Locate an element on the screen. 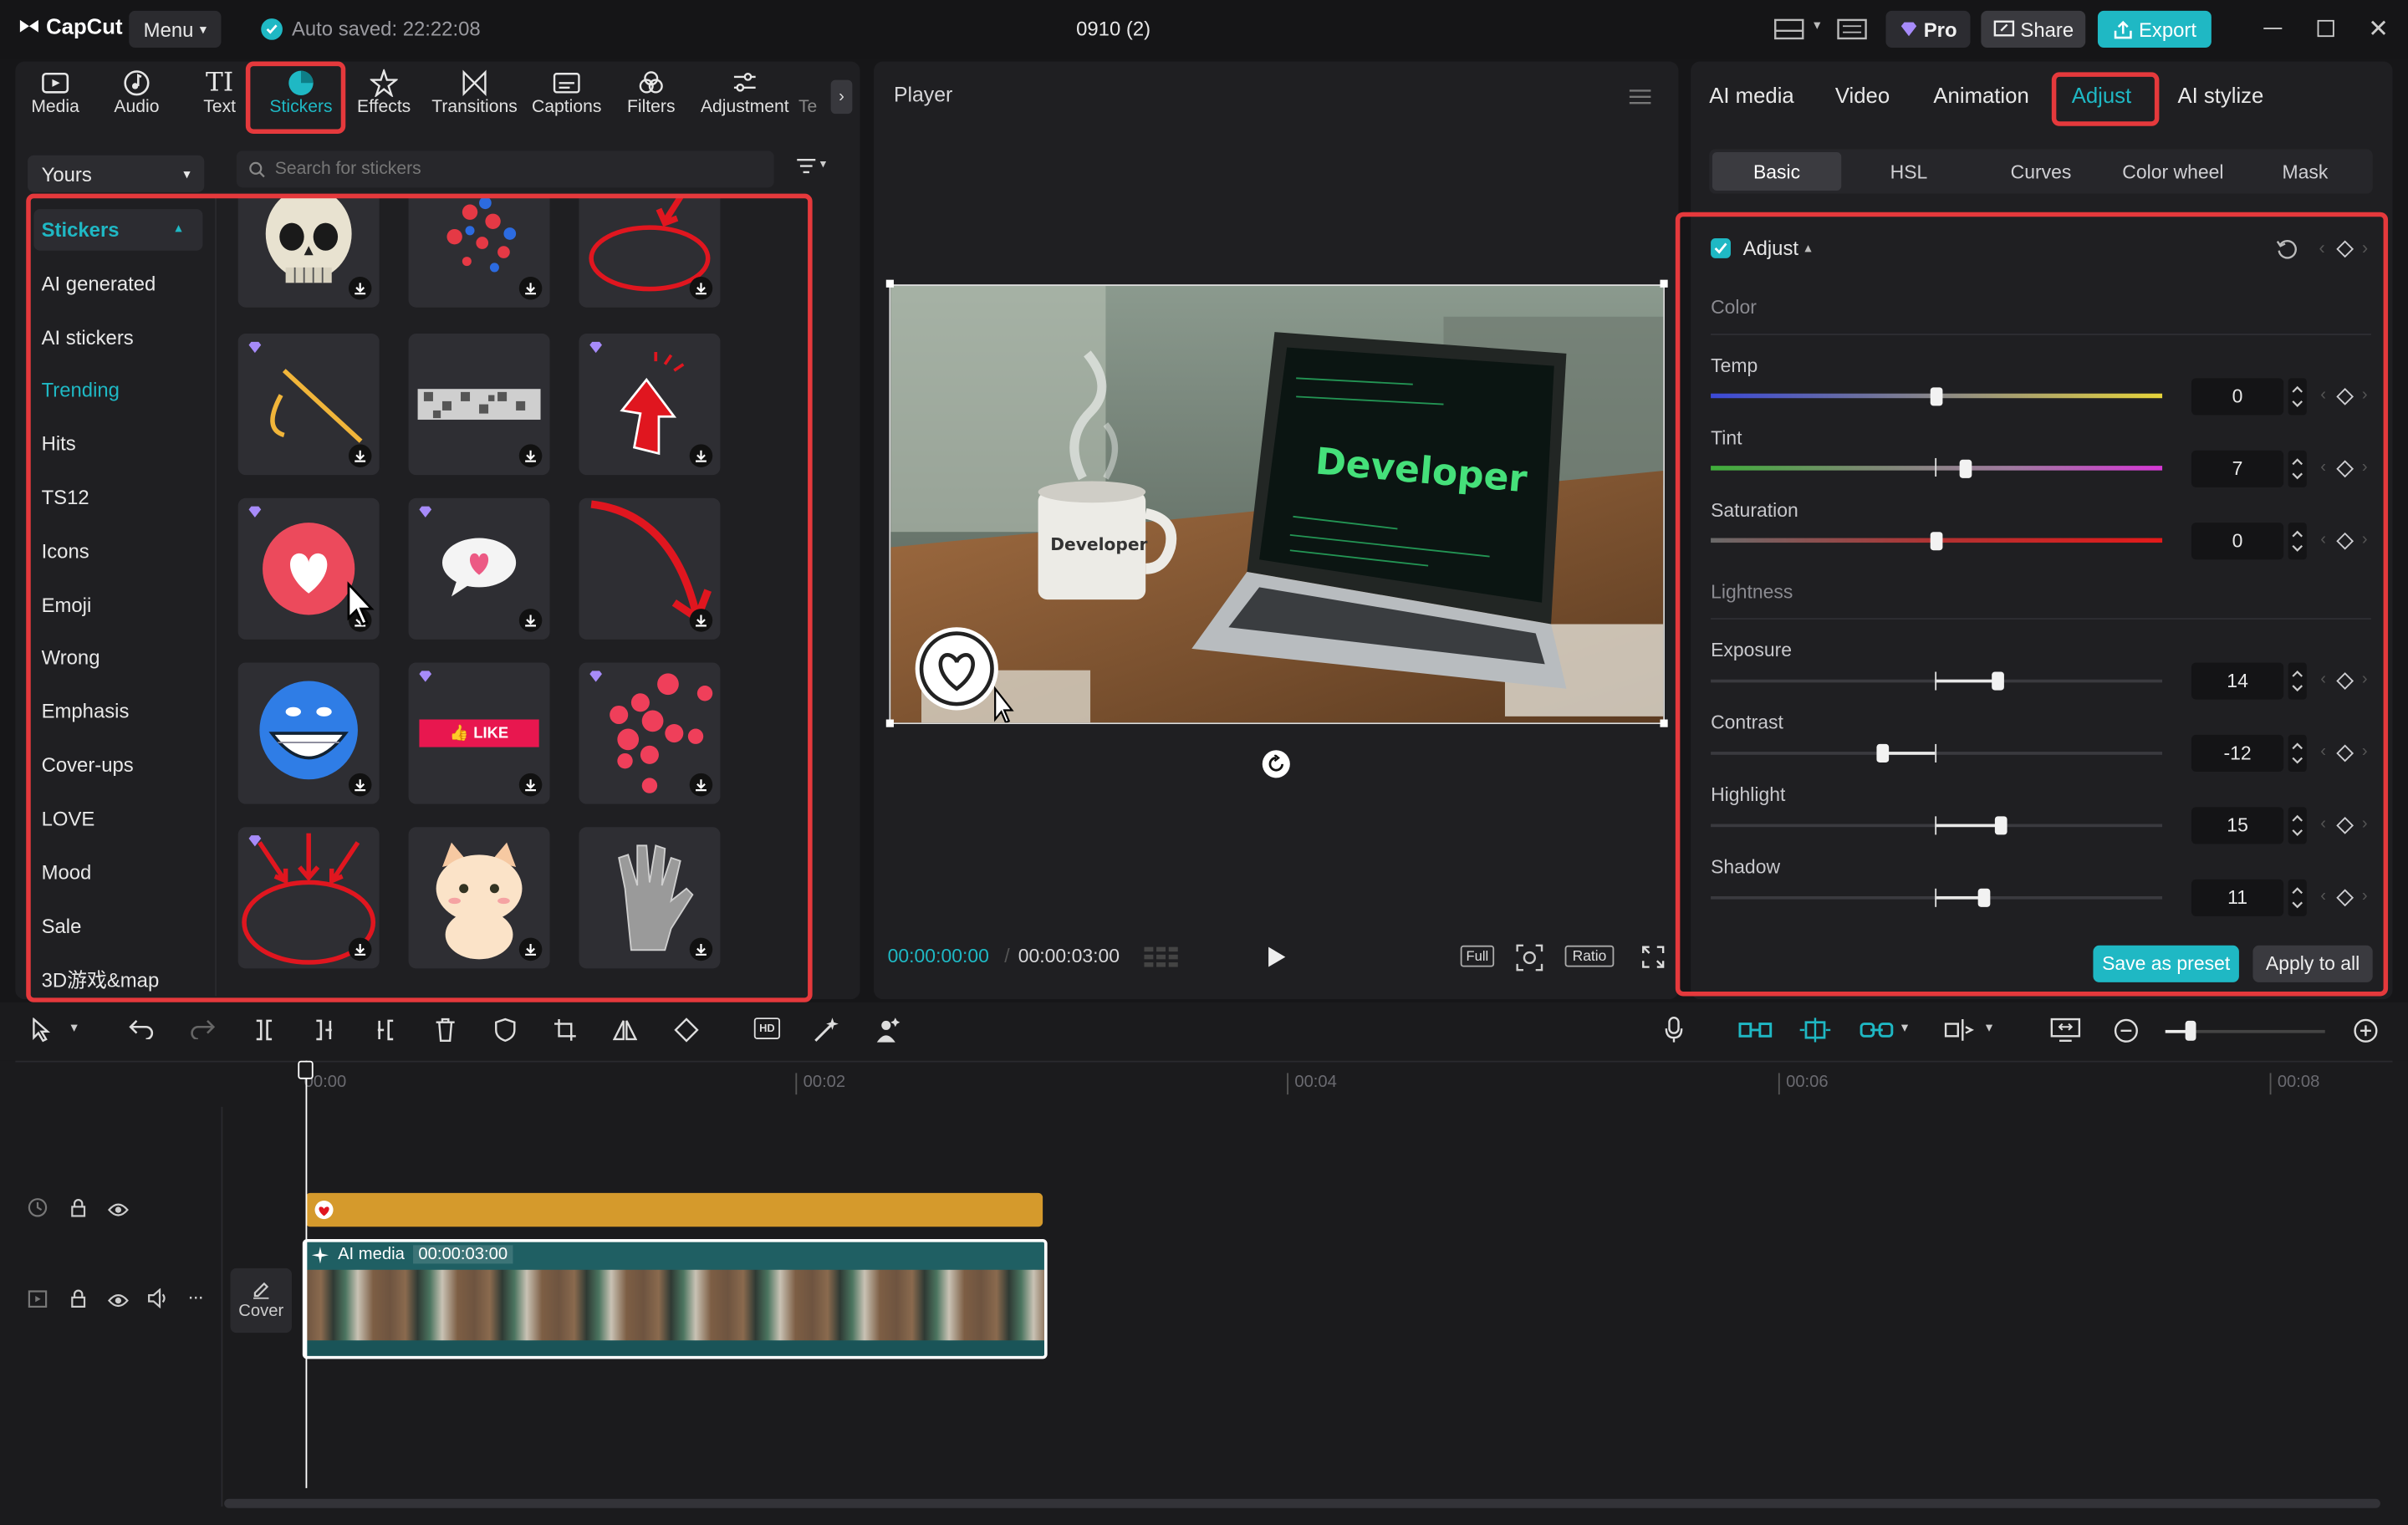 The height and width of the screenshot is (1525, 2408). highlight-stepper is located at coordinates (2297, 825).